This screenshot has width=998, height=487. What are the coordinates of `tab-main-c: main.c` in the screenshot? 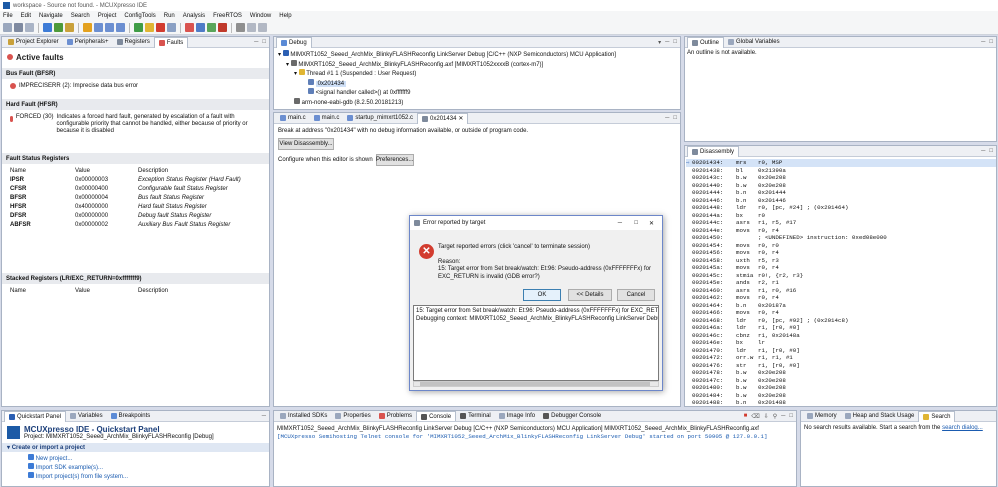 It's located at (293, 118).